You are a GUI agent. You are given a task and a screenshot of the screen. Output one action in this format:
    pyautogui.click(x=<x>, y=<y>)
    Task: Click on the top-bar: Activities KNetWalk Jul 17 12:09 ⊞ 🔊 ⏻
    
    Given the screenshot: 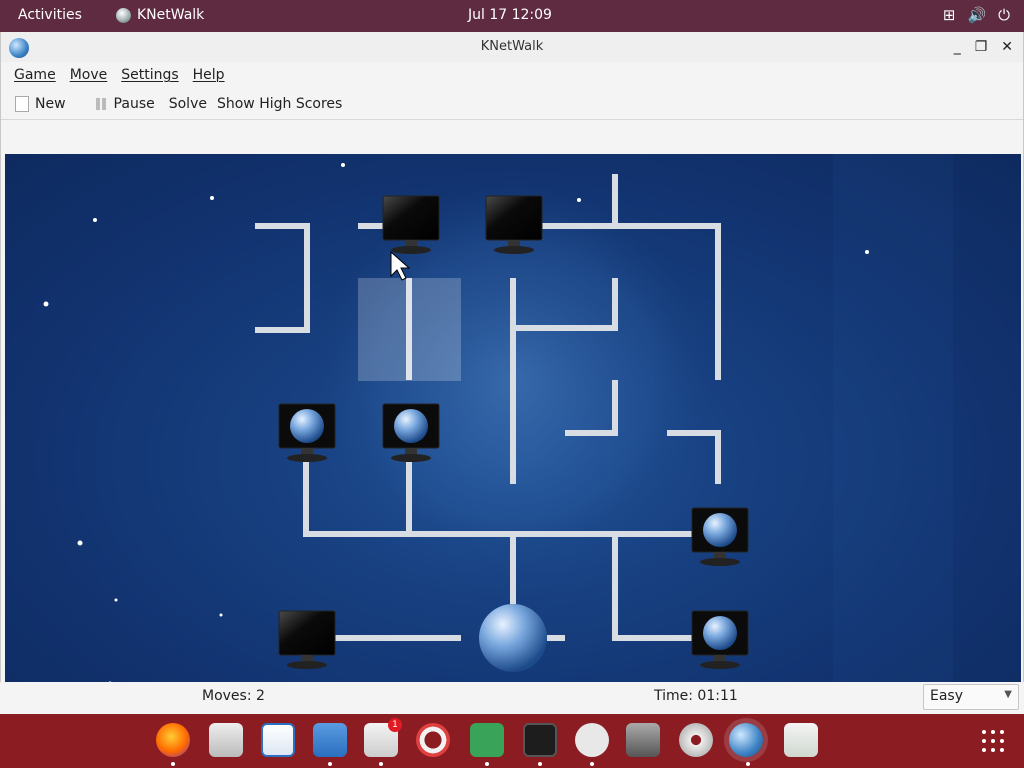 What is the action you would take?
    pyautogui.click(x=512, y=16)
    